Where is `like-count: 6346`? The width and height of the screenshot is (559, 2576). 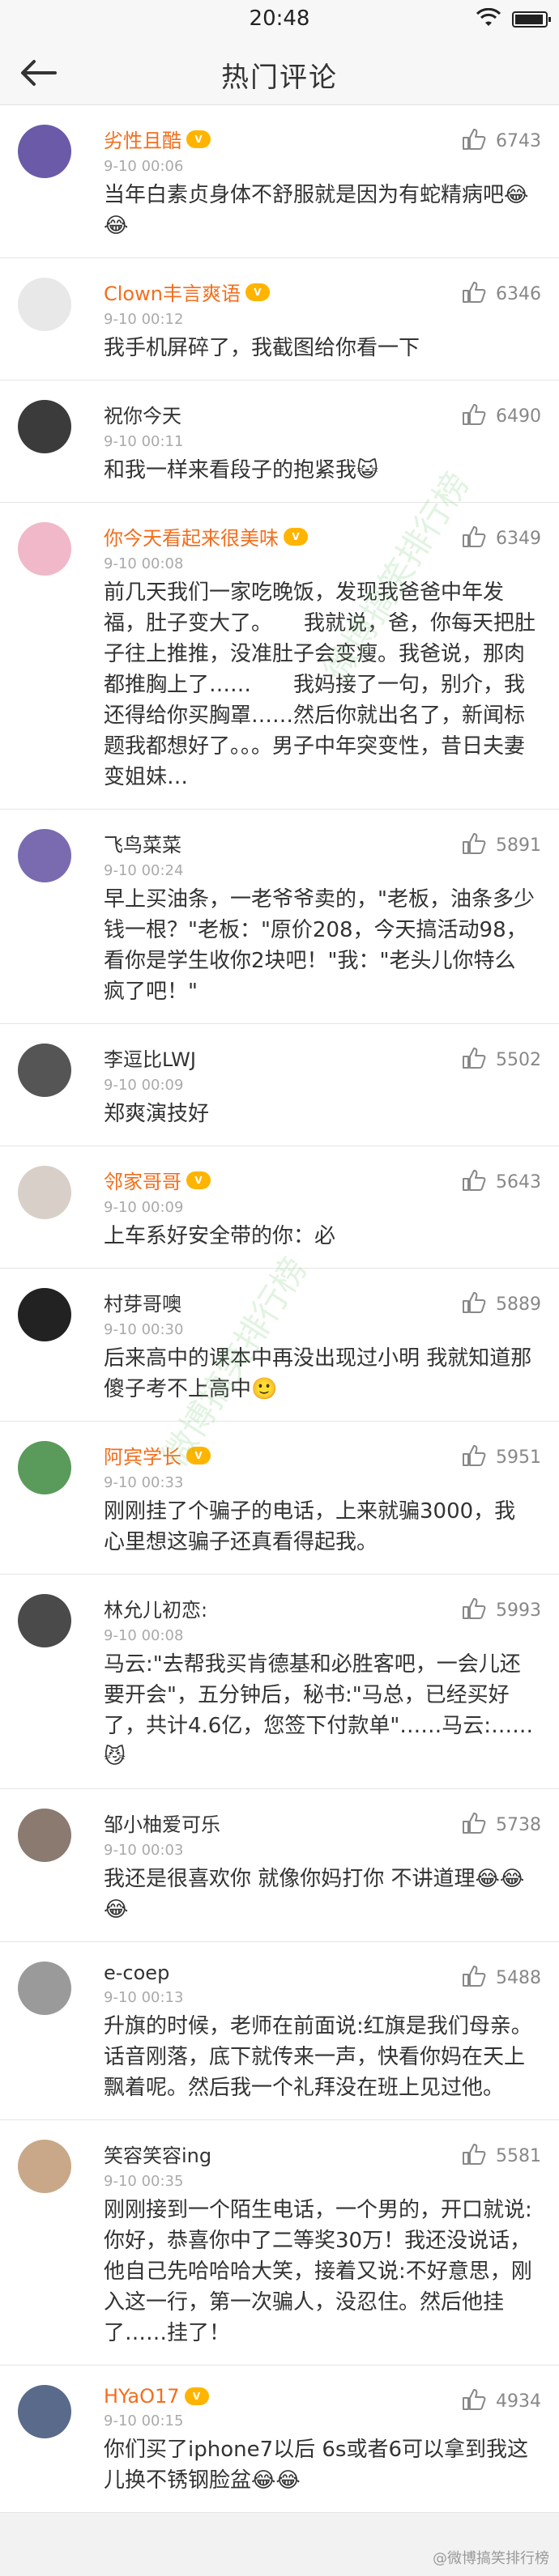
like-count: 6346 is located at coordinates (518, 293).